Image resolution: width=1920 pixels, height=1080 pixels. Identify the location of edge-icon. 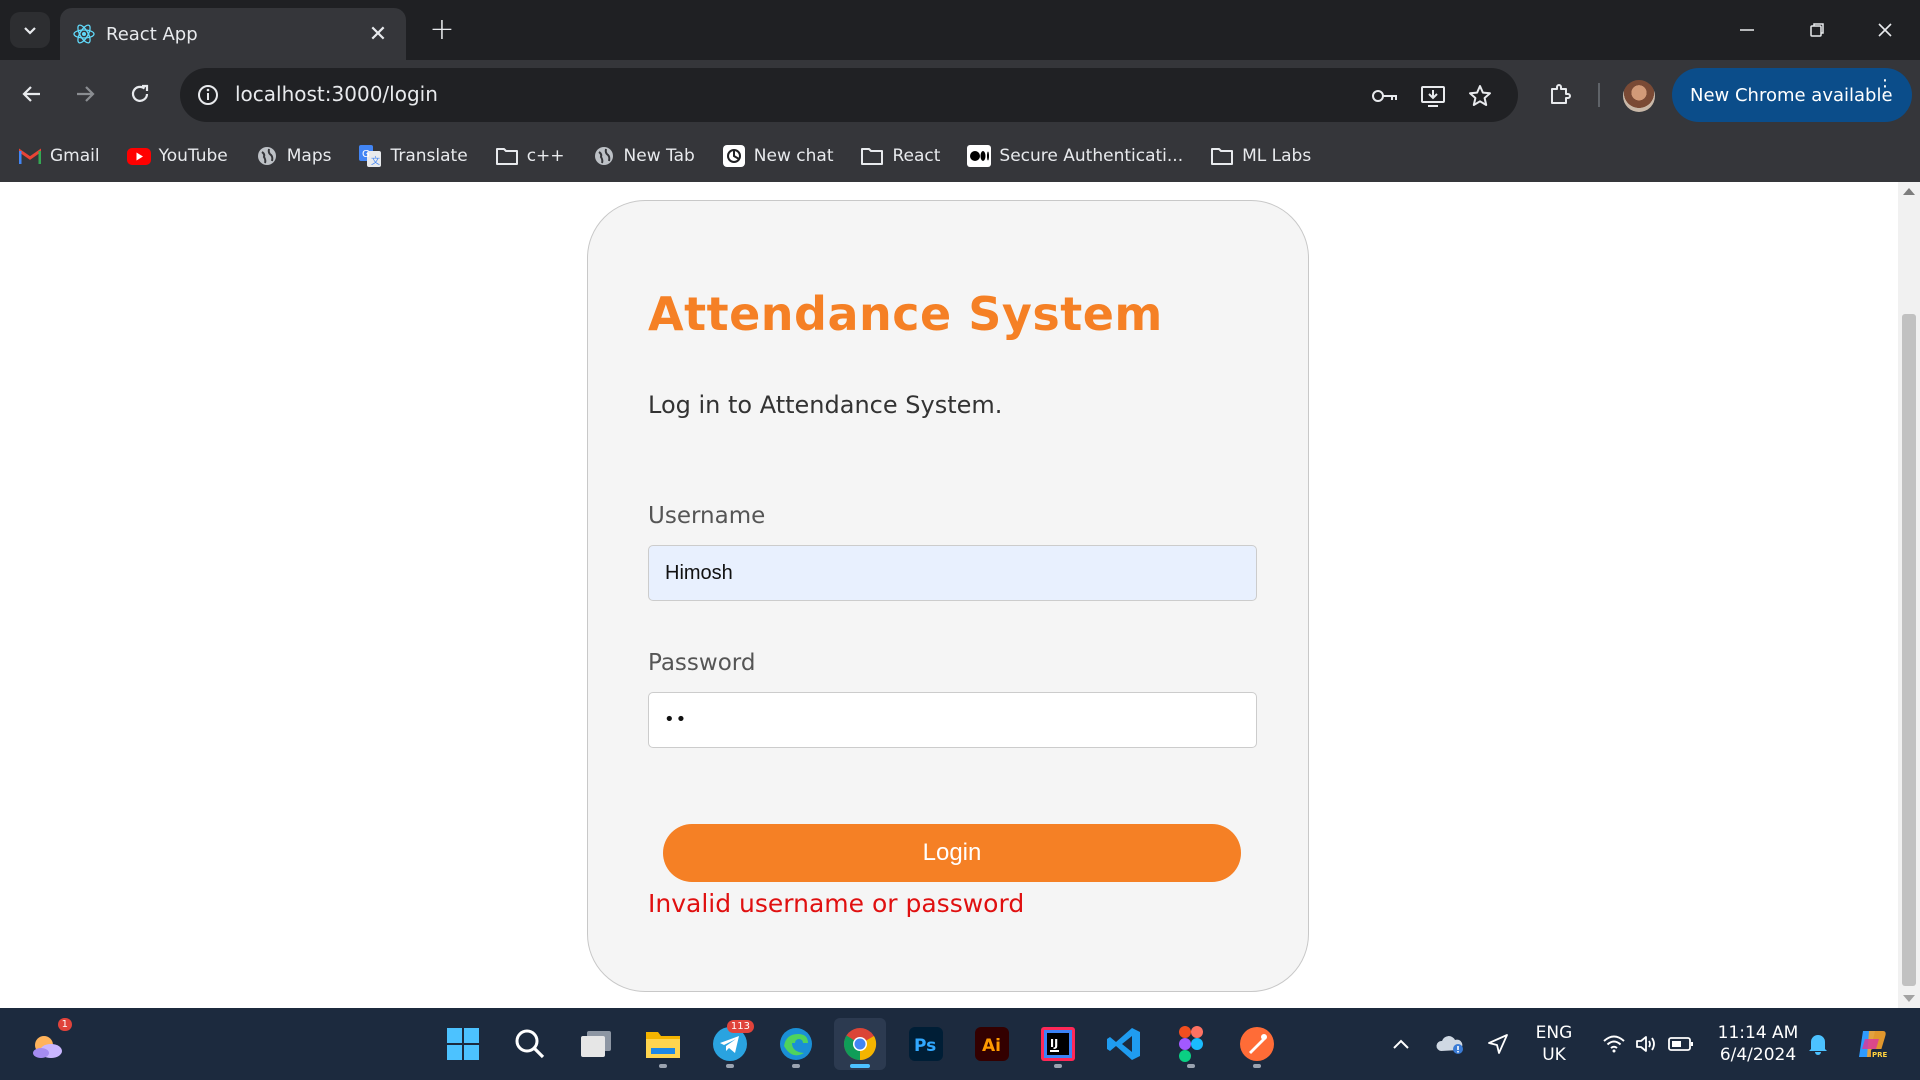
(796, 1044).